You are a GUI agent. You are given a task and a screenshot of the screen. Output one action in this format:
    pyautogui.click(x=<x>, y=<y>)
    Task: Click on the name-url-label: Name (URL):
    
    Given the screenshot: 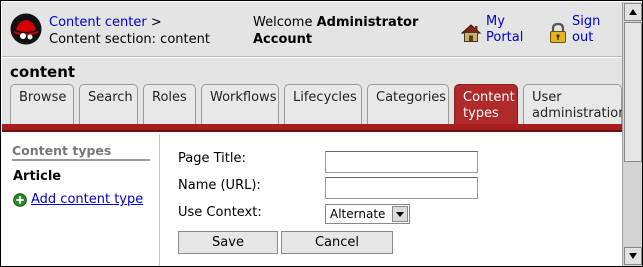 What is the action you would take?
    pyautogui.click(x=219, y=185)
    